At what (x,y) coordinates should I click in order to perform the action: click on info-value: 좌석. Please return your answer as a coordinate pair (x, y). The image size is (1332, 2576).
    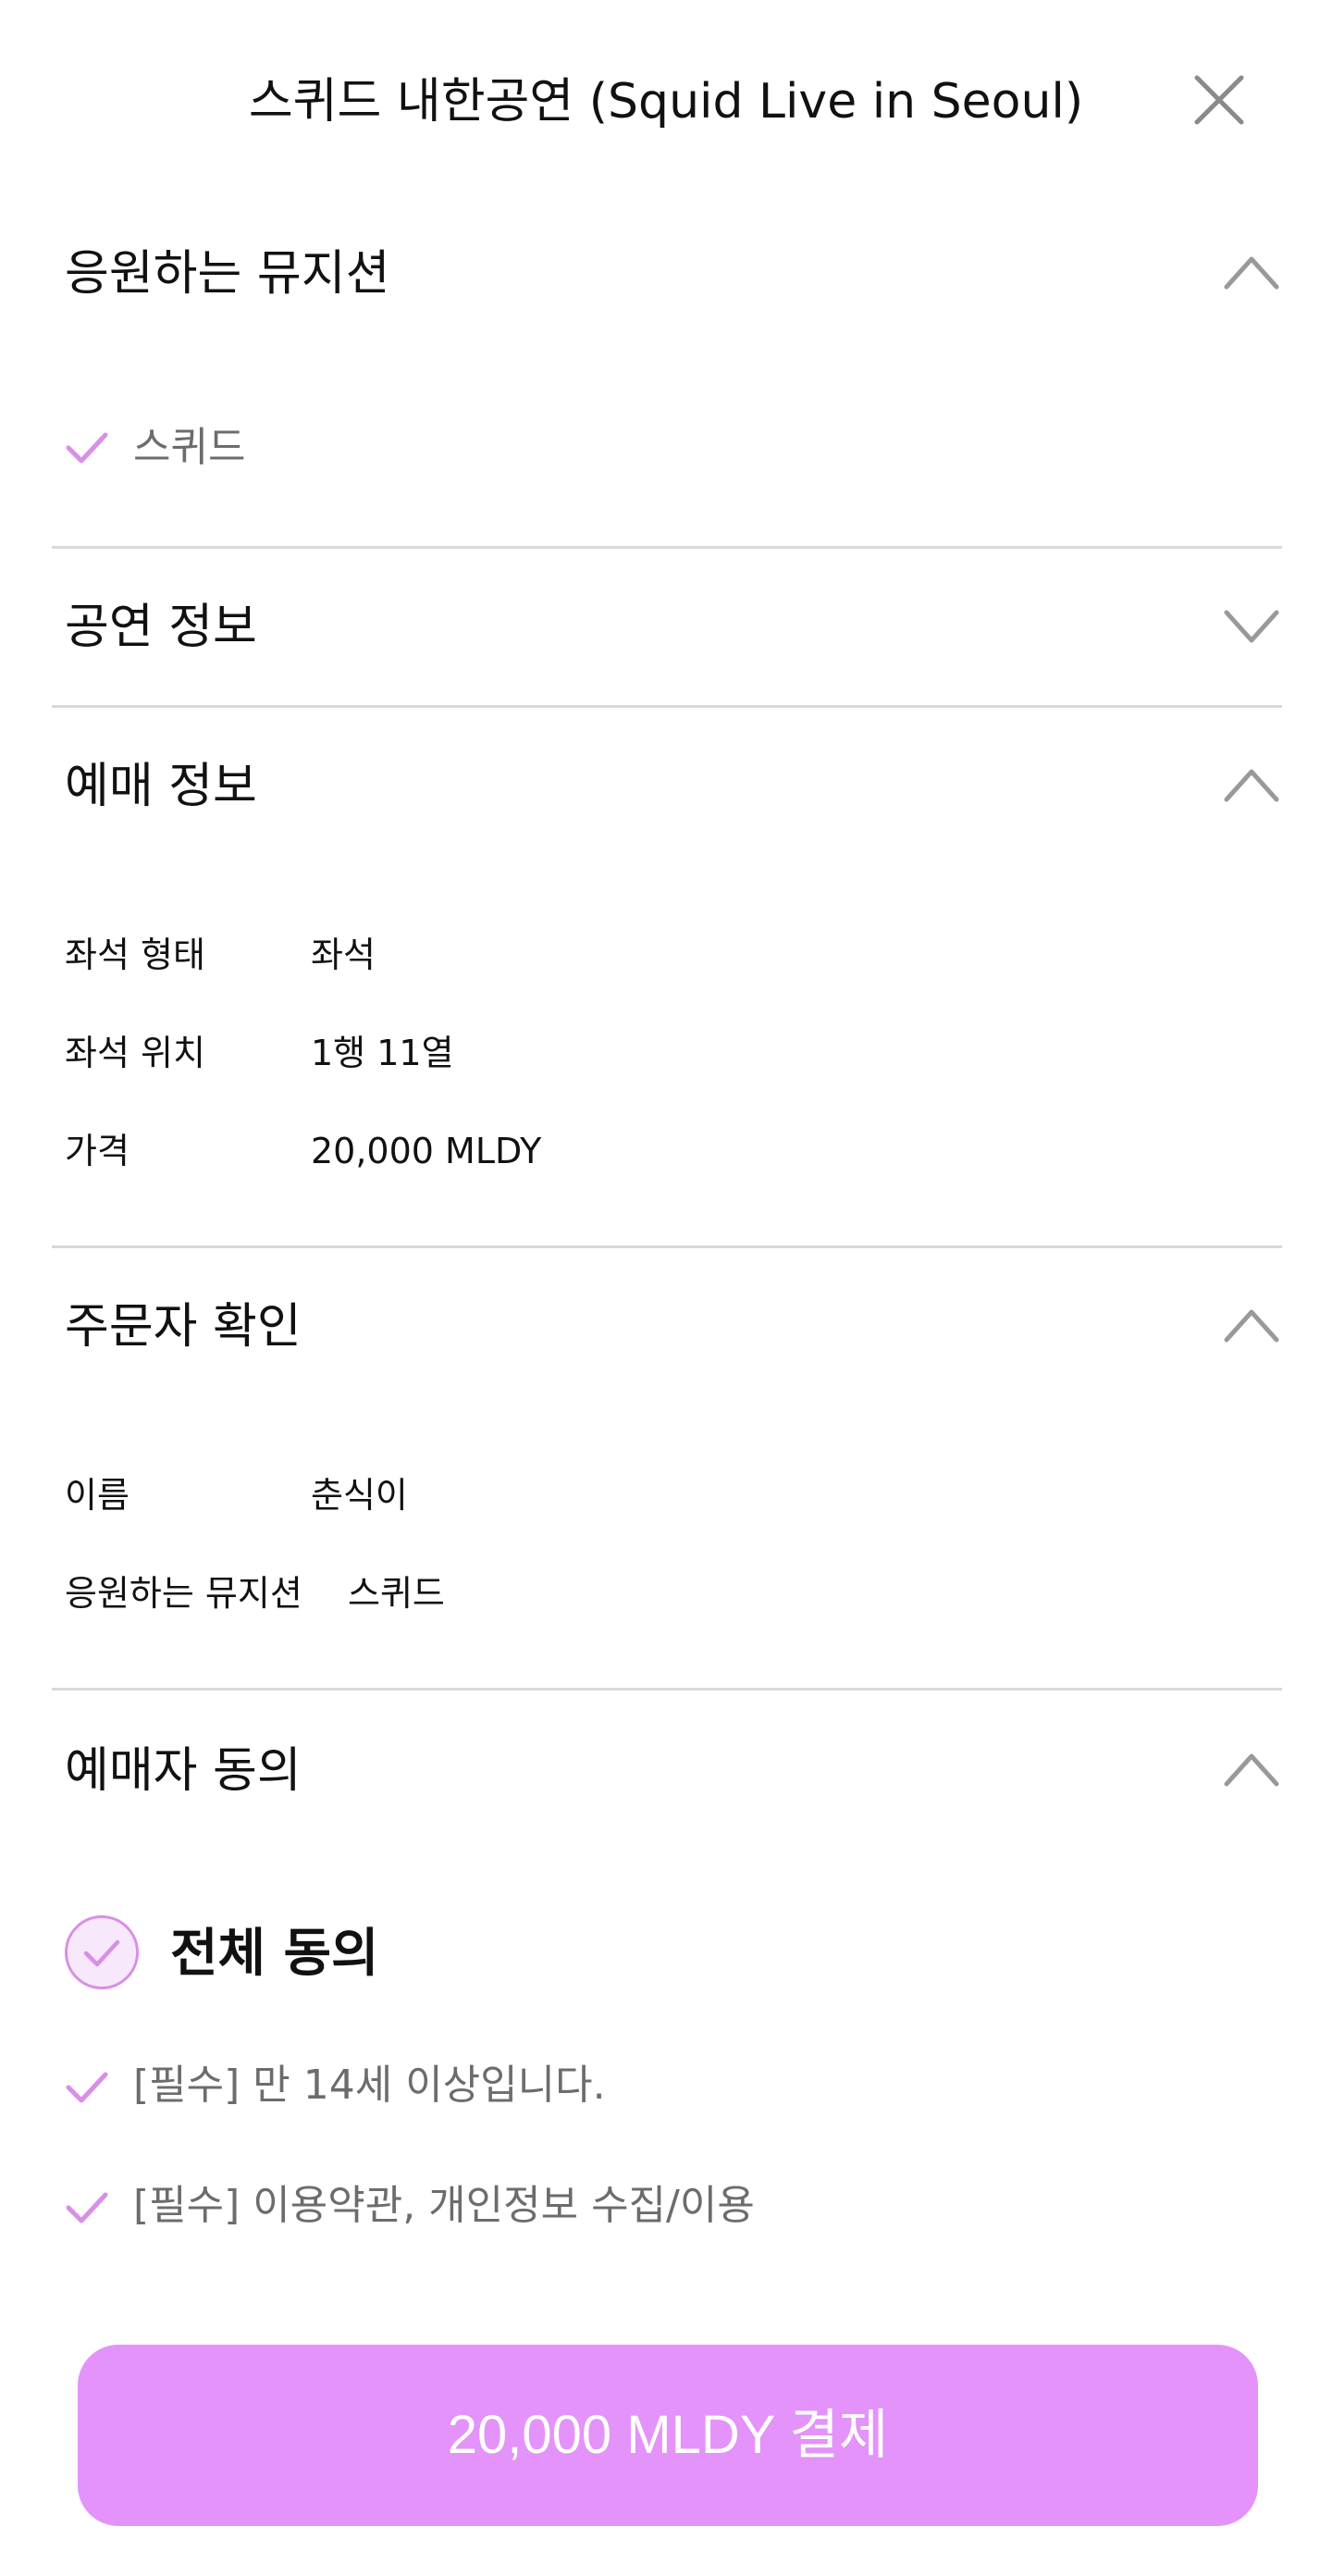
    Looking at the image, I should click on (343, 955).